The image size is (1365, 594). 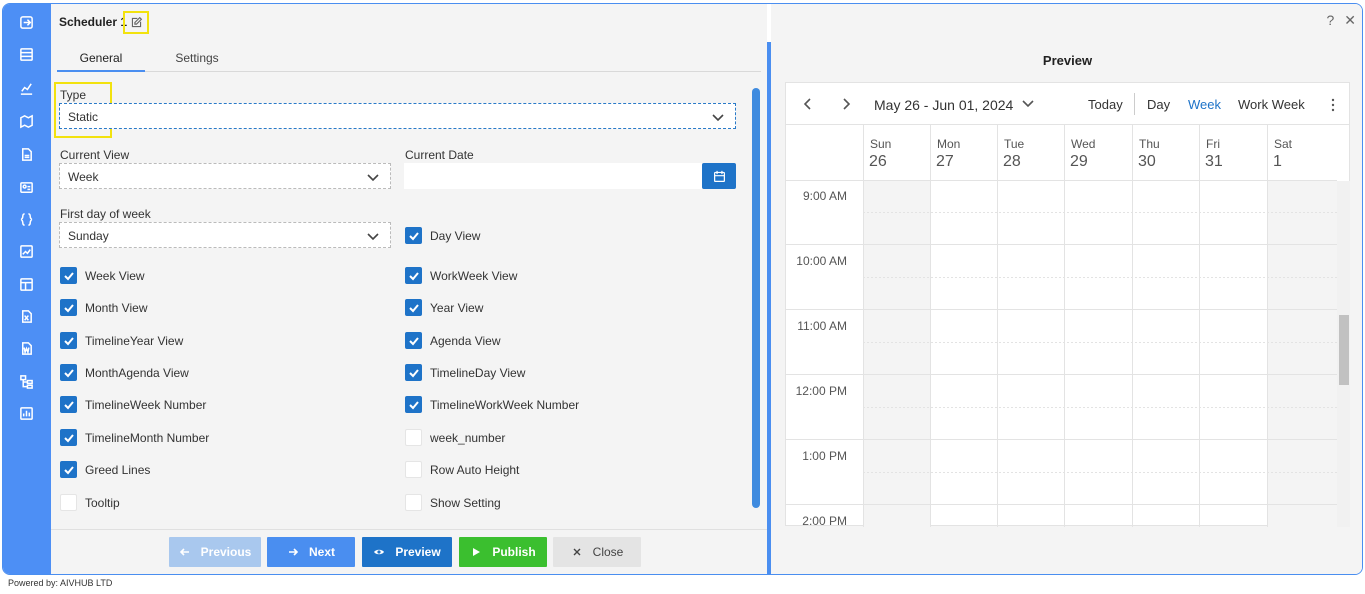 What do you see at coordinates (73, 95) in the screenshot?
I see `type-label: Type` at bounding box center [73, 95].